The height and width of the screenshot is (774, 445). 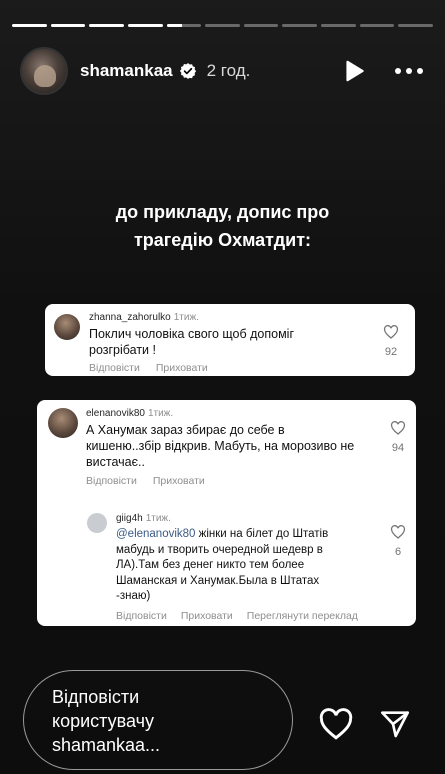 I want to click on verified-badge-icon, so click(x=187, y=71).